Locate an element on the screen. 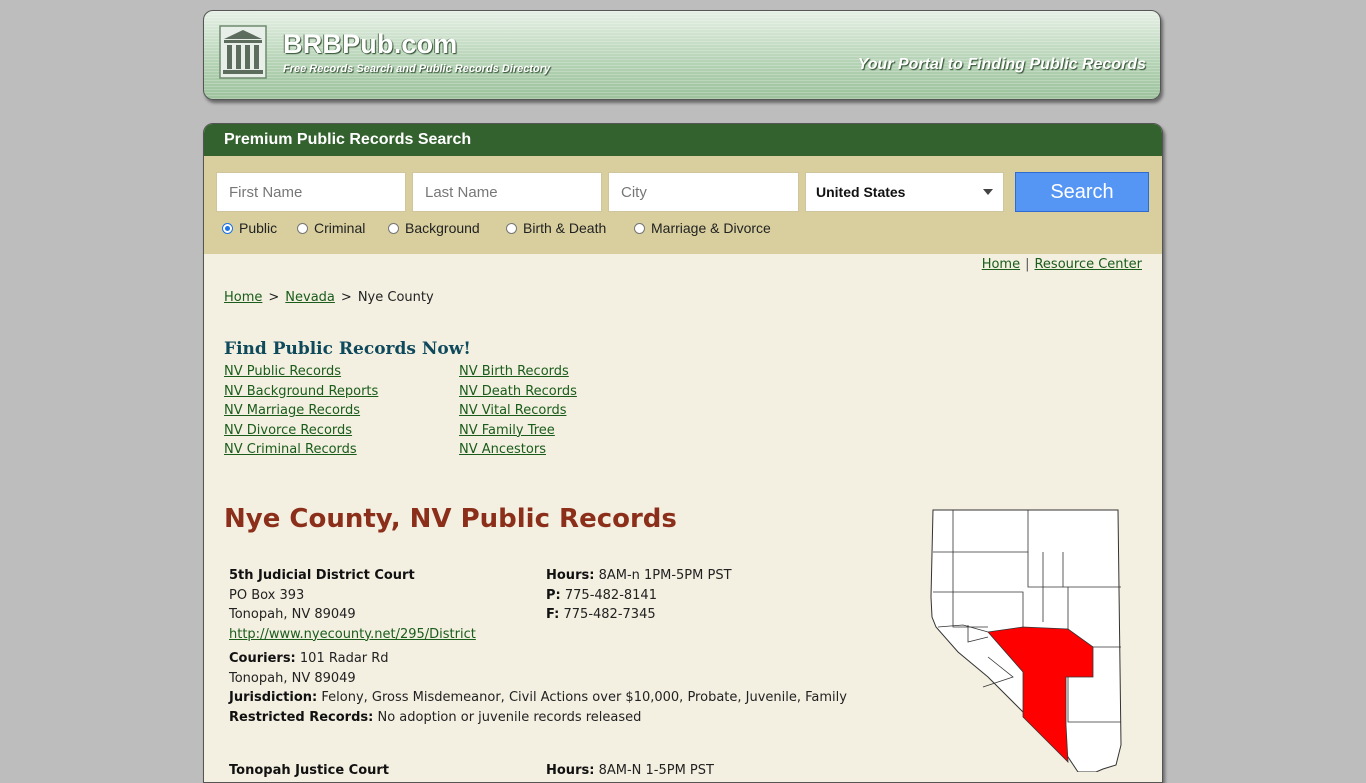 Image resolution: width=1366 pixels, height=783 pixels. restricted-label: Restricted Records: is located at coordinates (301, 717).